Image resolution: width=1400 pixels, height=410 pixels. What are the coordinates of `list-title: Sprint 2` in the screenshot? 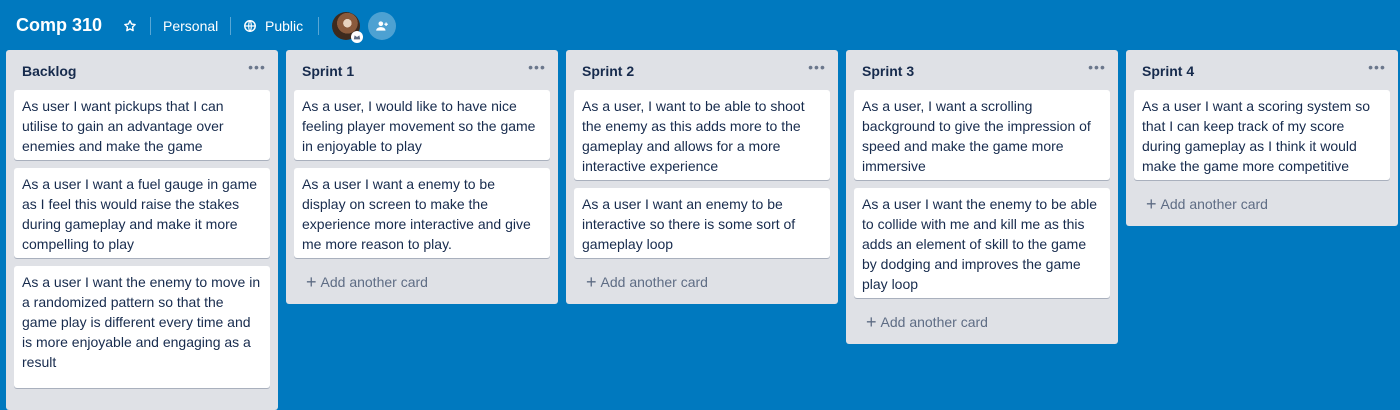 It's located at (608, 71).